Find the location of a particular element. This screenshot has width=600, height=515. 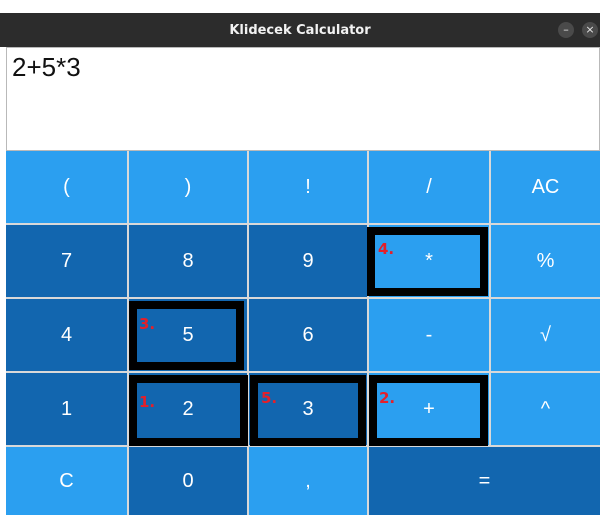

key-close-paren: ) is located at coordinates (188, 187).